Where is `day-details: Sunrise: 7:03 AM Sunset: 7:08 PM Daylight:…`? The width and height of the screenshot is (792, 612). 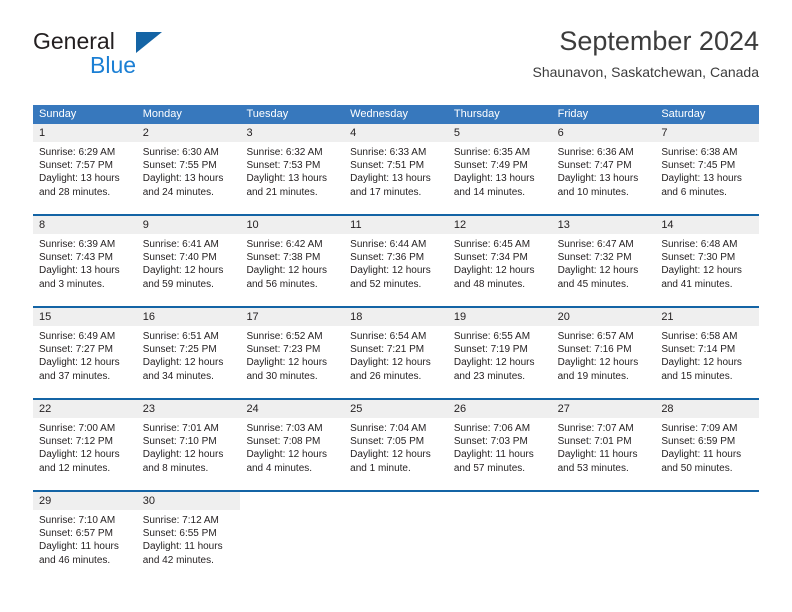
day-details: Sunrise: 7:03 AM Sunset: 7:08 PM Daylight:… is located at coordinates (292, 446).